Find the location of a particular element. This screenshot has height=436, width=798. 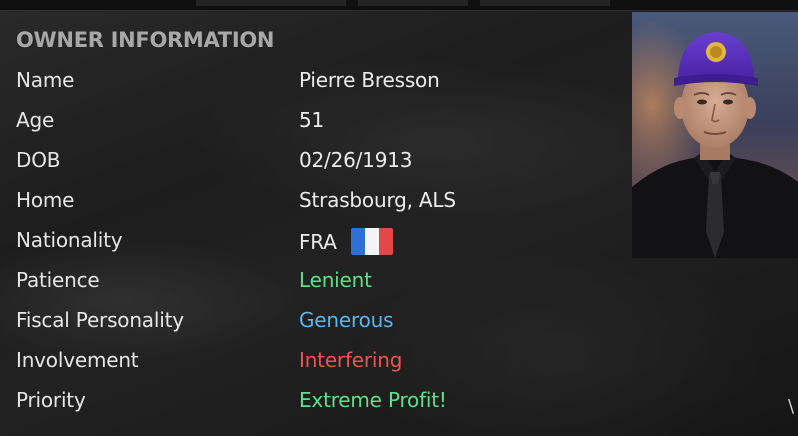

row-label: Involvement is located at coordinates (77, 360).